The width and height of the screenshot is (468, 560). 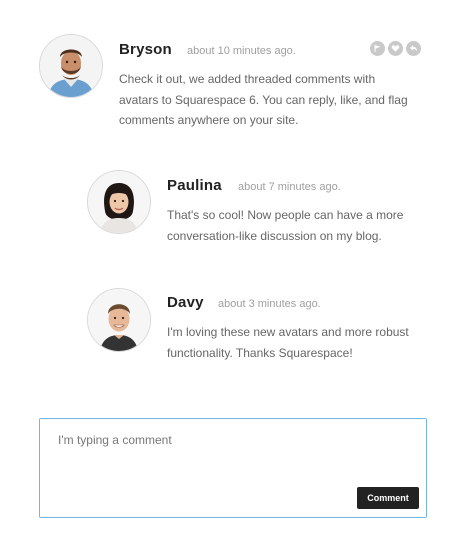 What do you see at coordinates (145, 49) in the screenshot?
I see `comment-author: Bryson` at bounding box center [145, 49].